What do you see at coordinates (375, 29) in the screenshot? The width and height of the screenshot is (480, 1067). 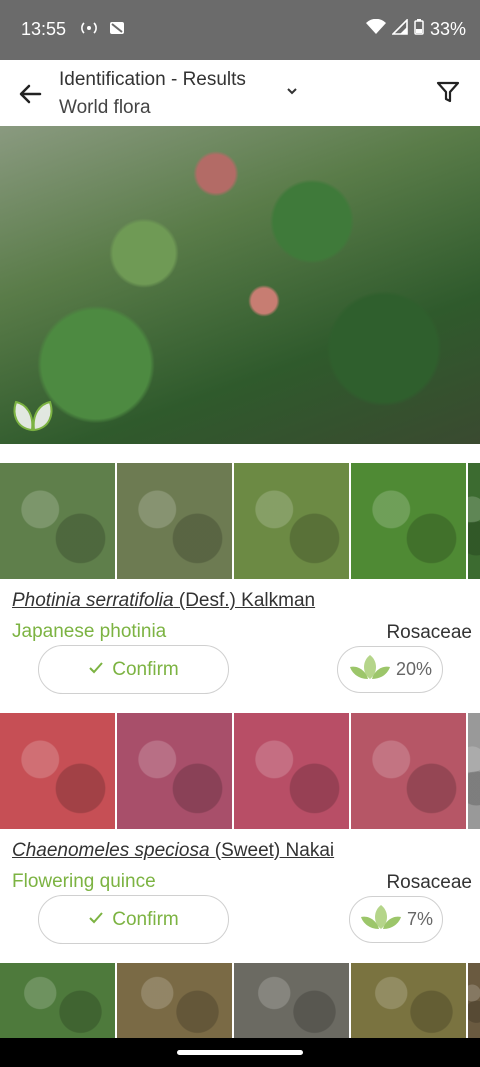 I see `wifi-icon` at bounding box center [375, 29].